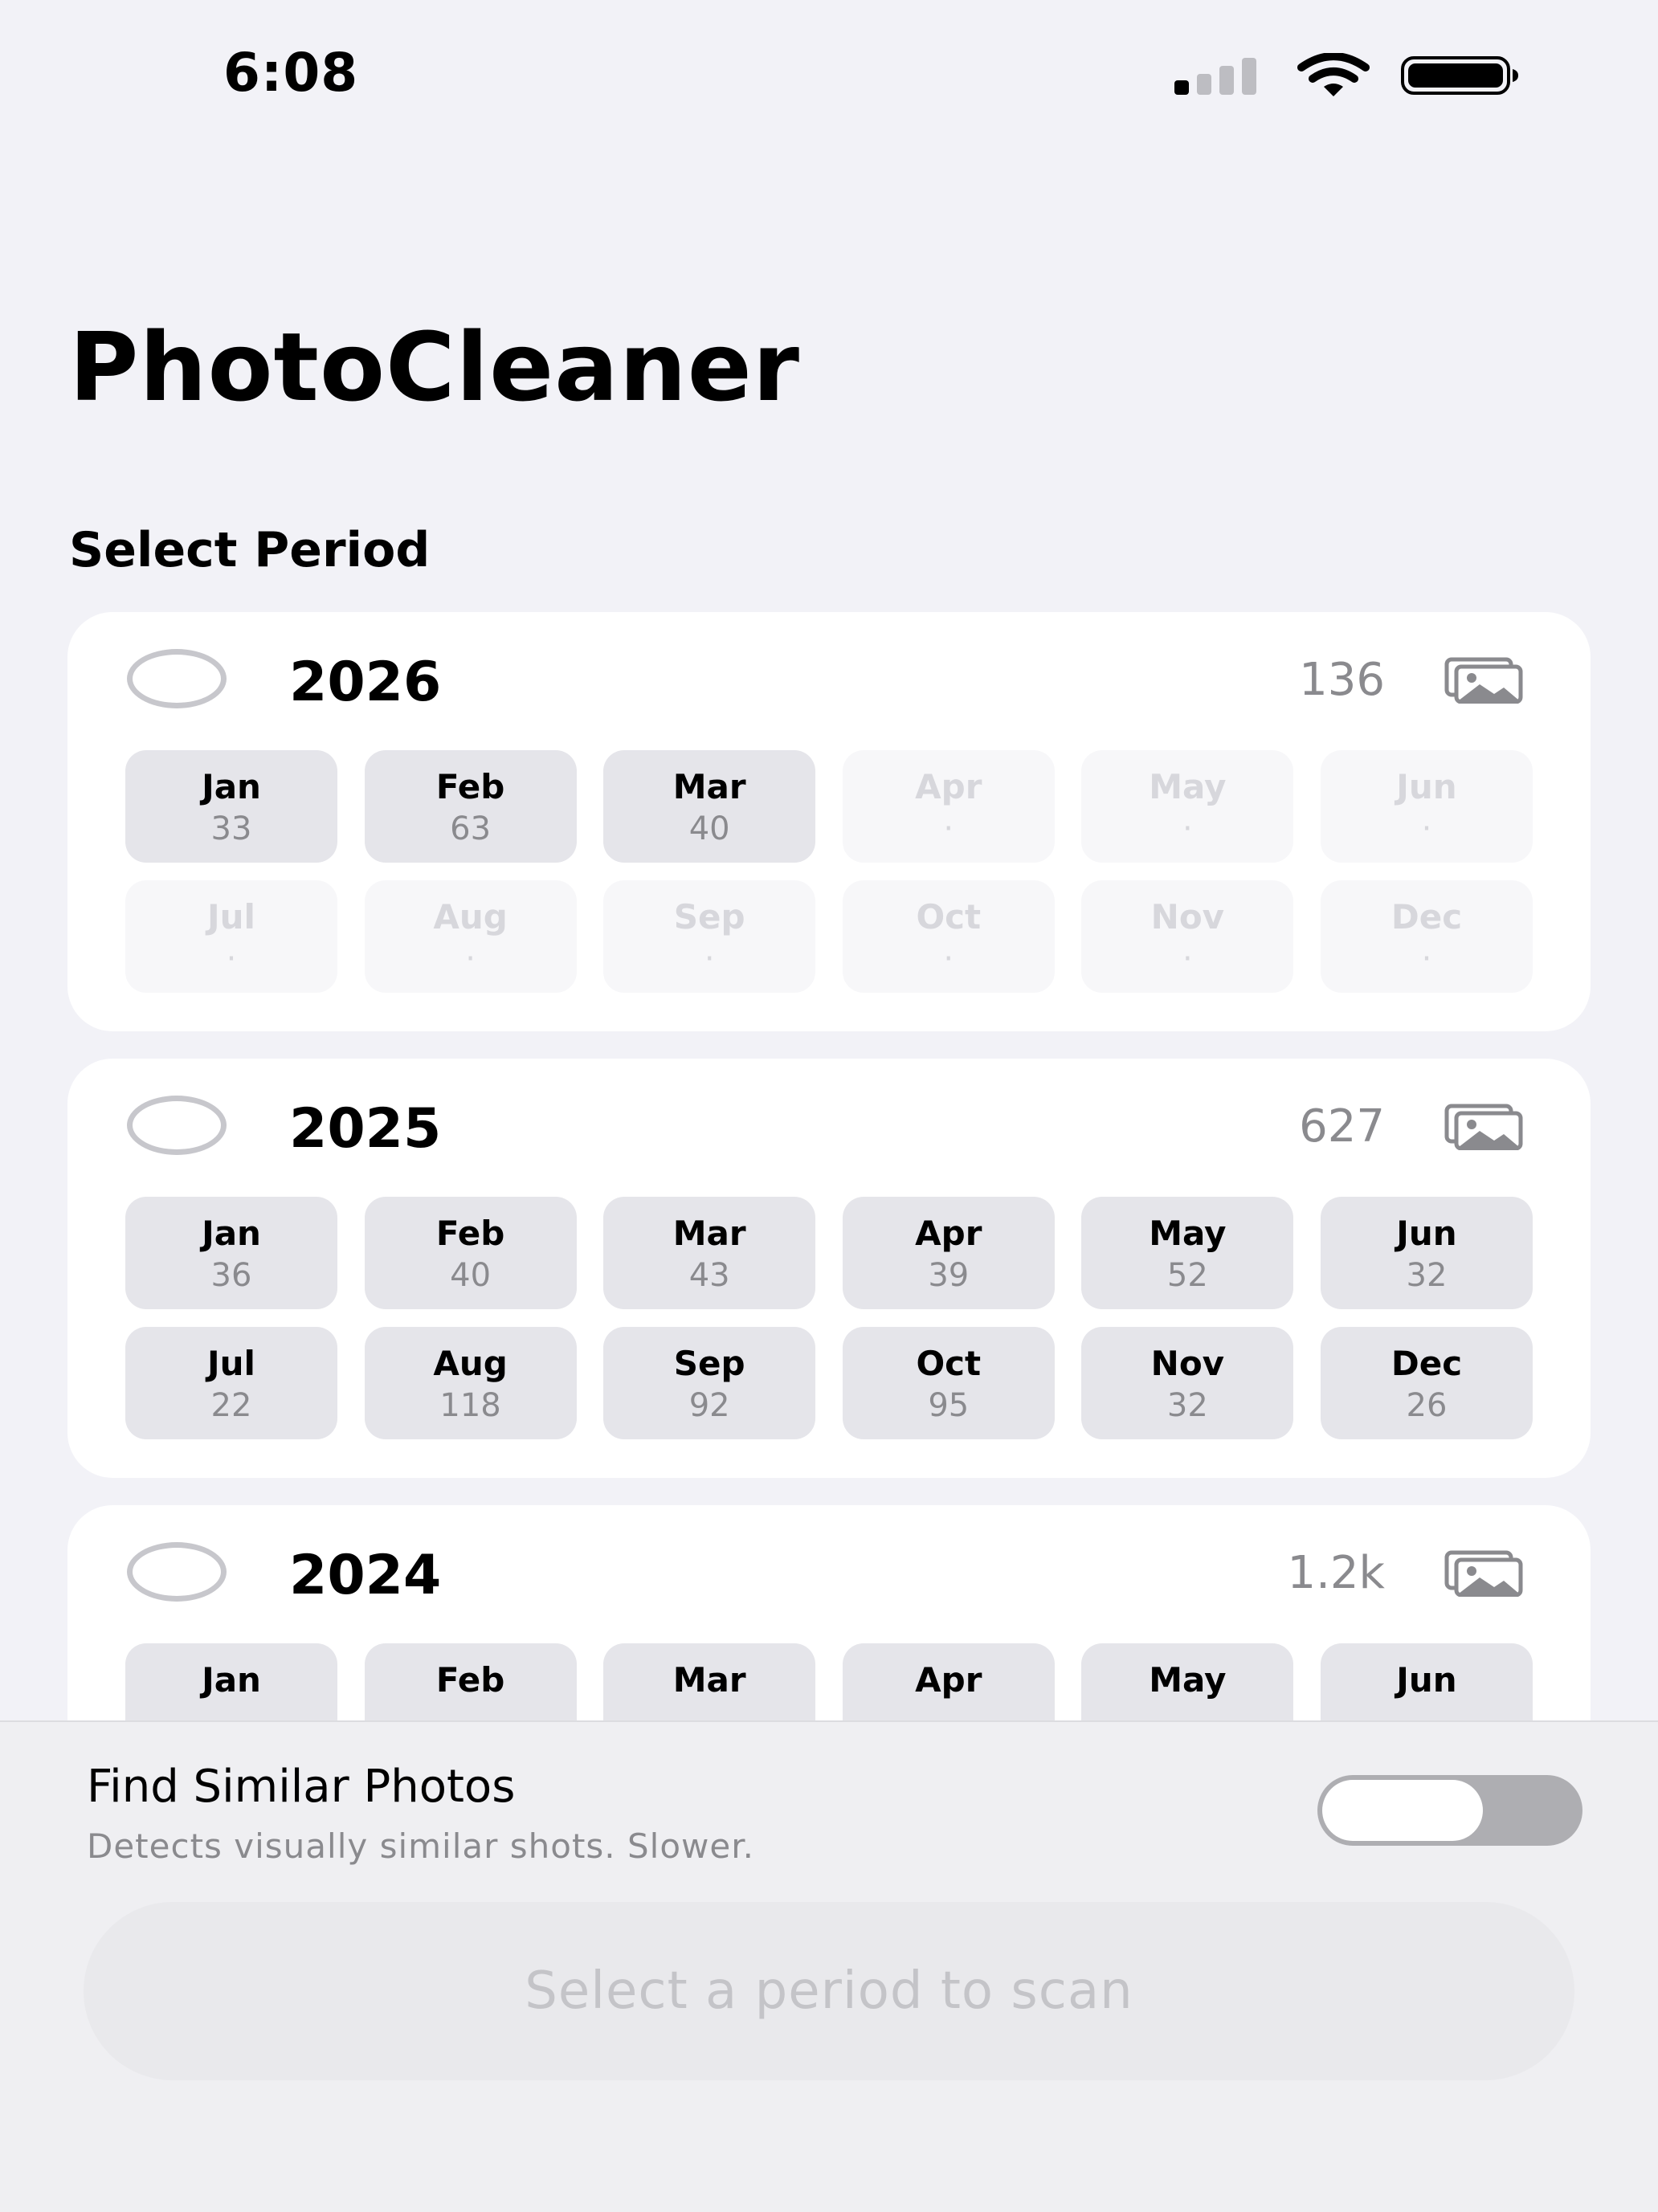 Image resolution: width=1658 pixels, height=2212 pixels. I want to click on month-count: 63, so click(471, 828).